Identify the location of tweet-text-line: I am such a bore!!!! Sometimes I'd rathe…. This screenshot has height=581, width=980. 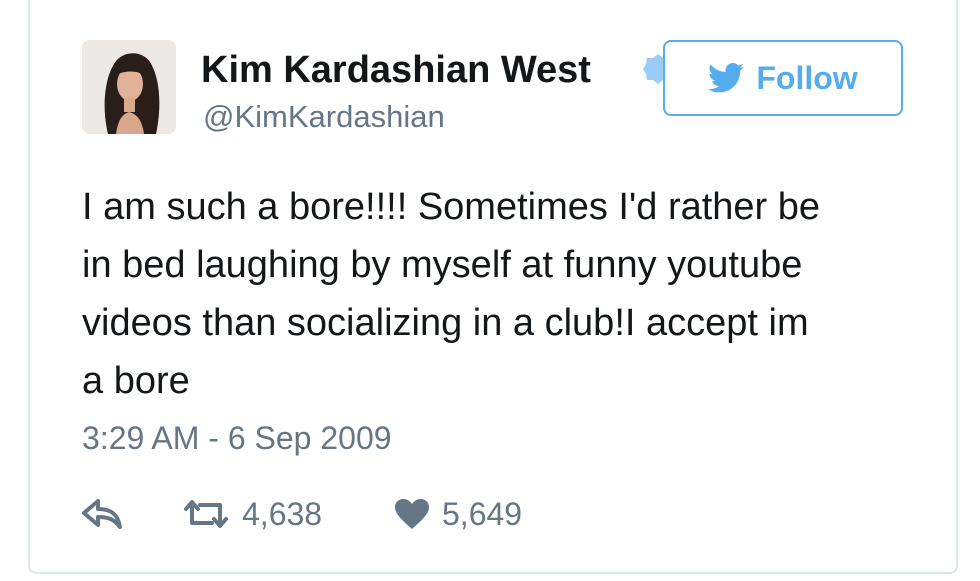
(451, 207).